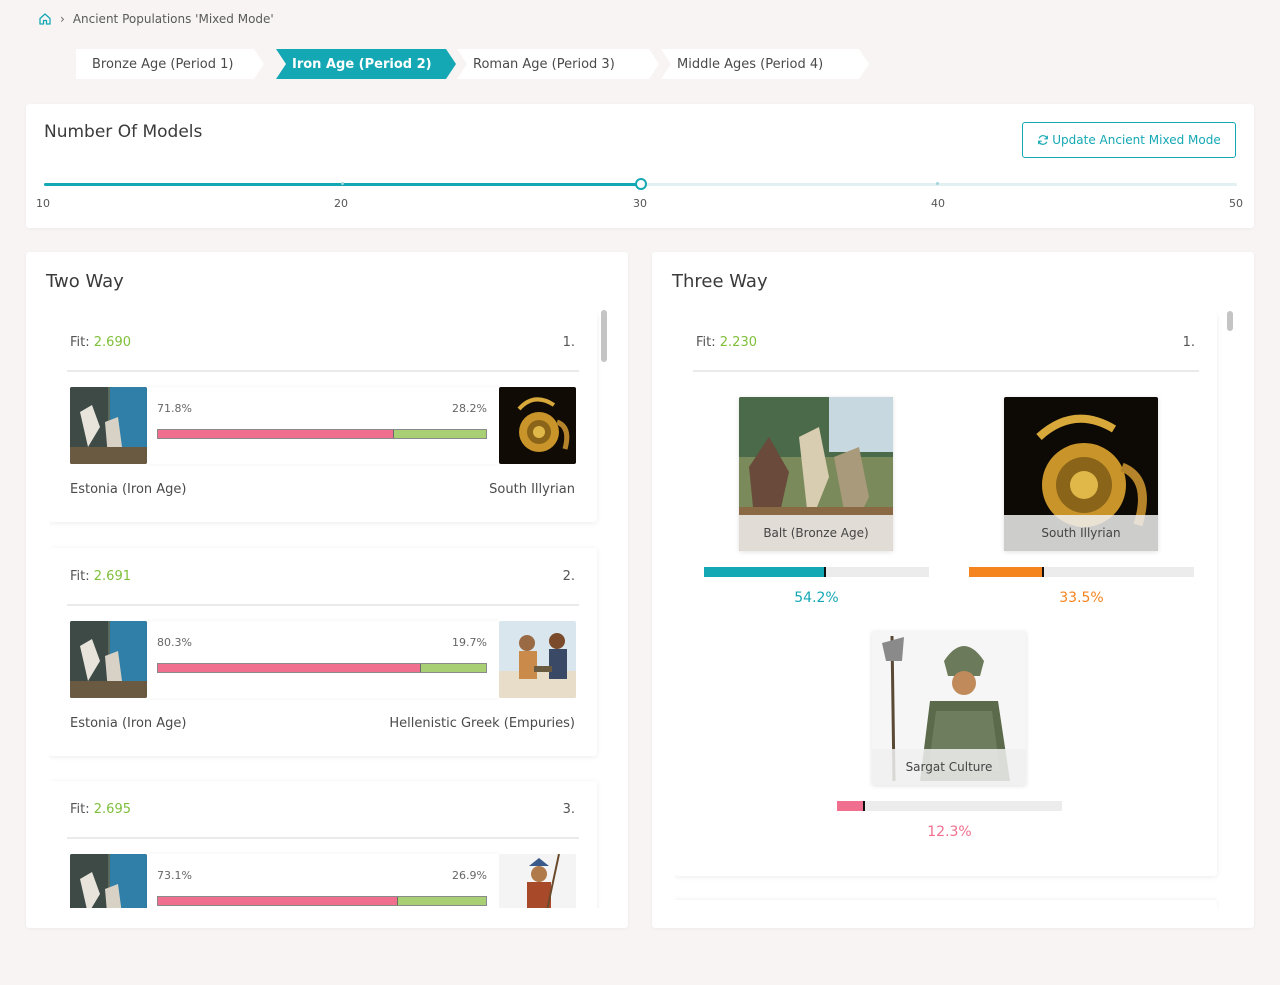  I want to click on component-image-balt: Balt (Bronze Age), so click(816, 474).